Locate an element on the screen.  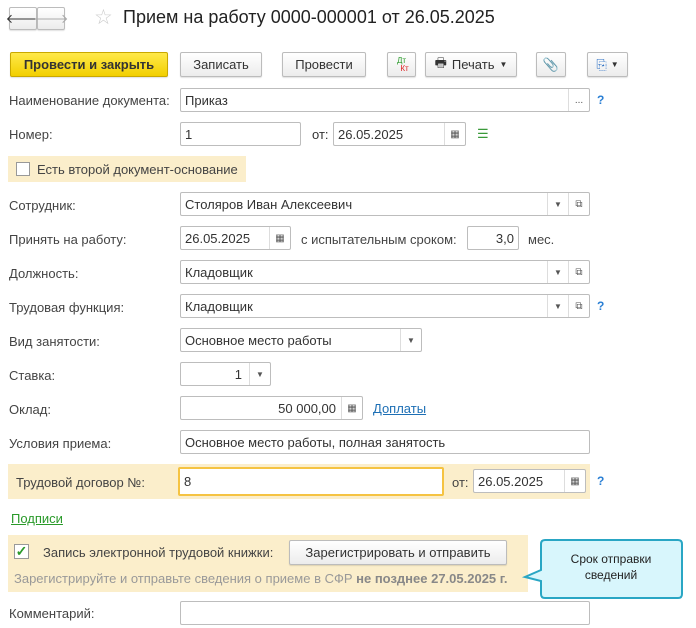
contract-number-field: 8 is located at coordinates (311, 481).